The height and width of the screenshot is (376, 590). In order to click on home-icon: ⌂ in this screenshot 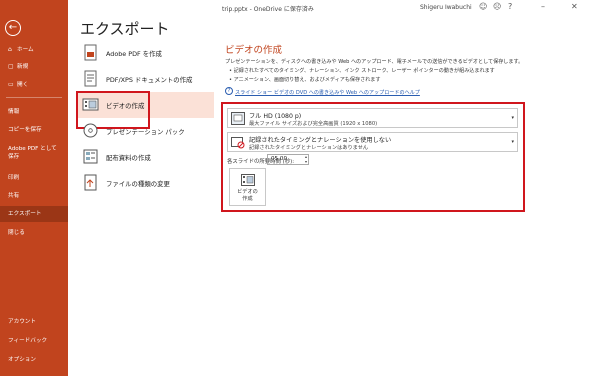, I will do `click(10, 49)`.